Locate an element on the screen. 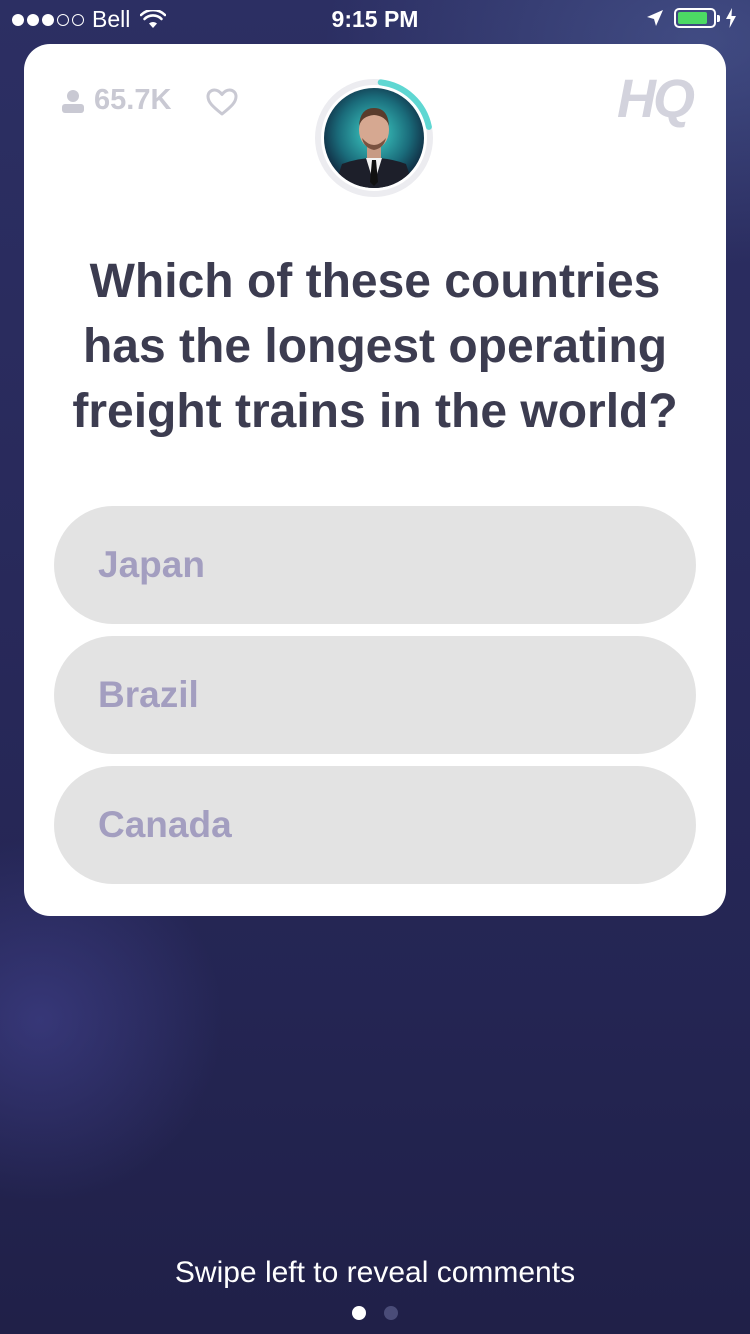  host-timer is located at coordinates (374, 138).